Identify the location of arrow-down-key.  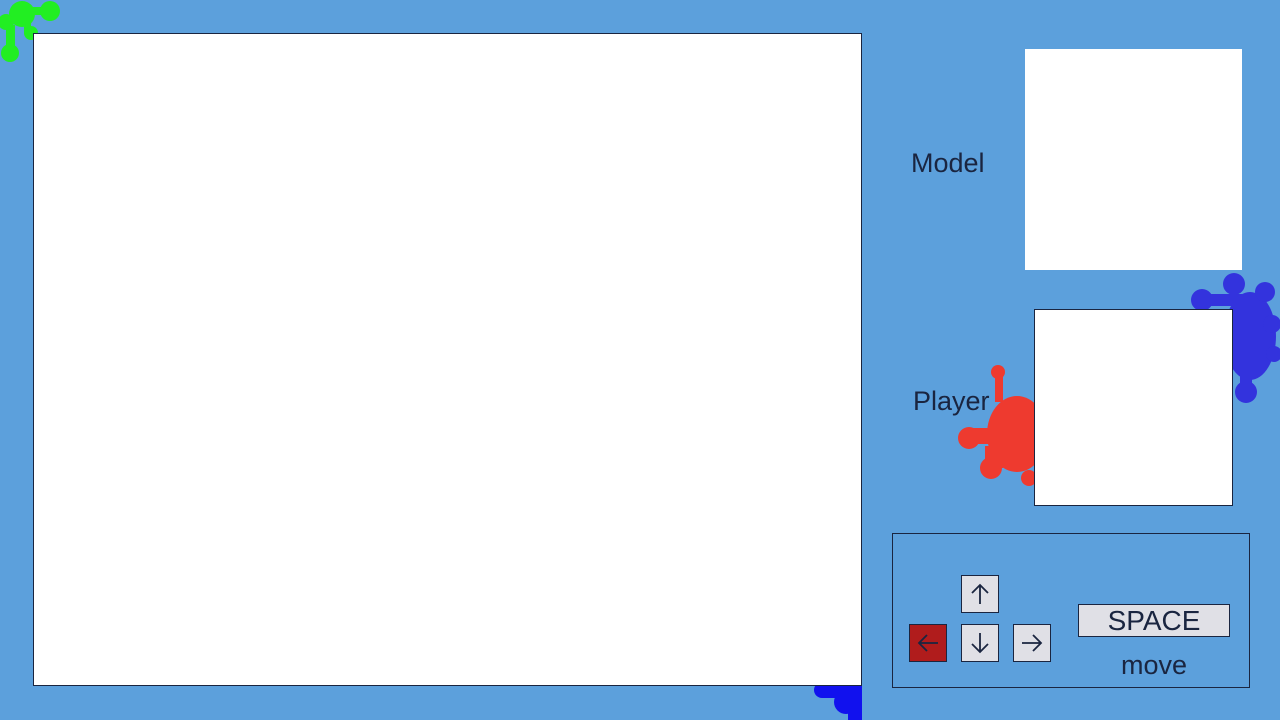
(980, 643).